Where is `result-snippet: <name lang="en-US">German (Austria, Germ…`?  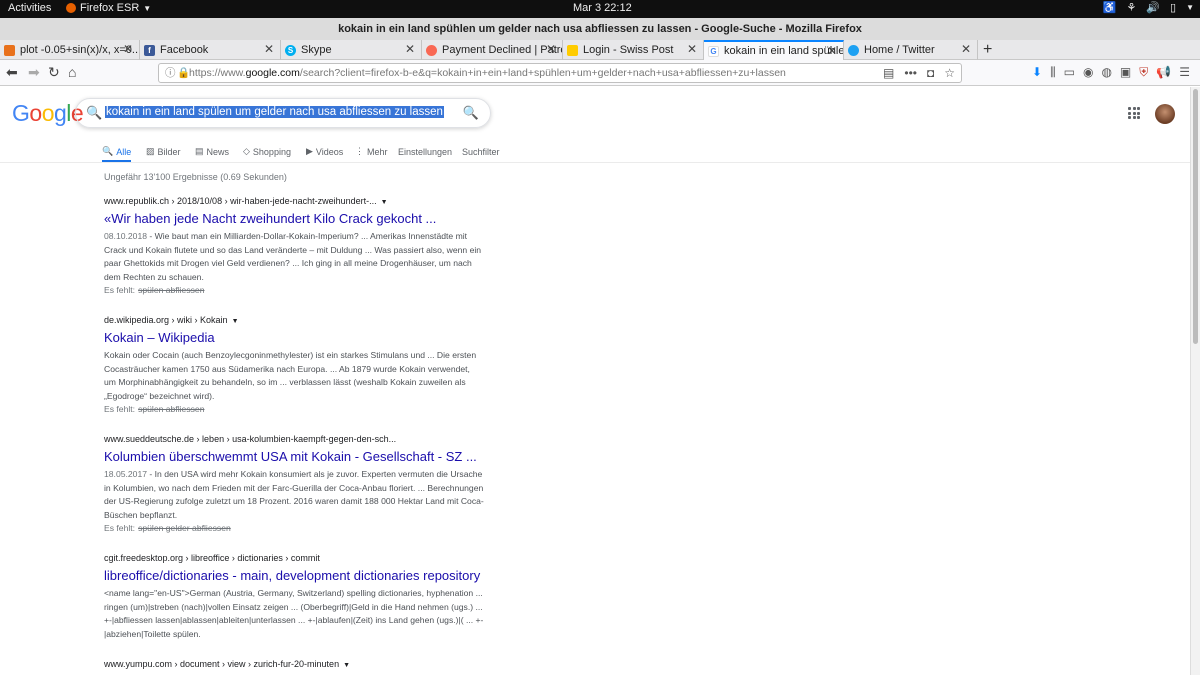 result-snippet: <name lang="en-US">German (Austria, Germ… is located at coordinates (294, 613).